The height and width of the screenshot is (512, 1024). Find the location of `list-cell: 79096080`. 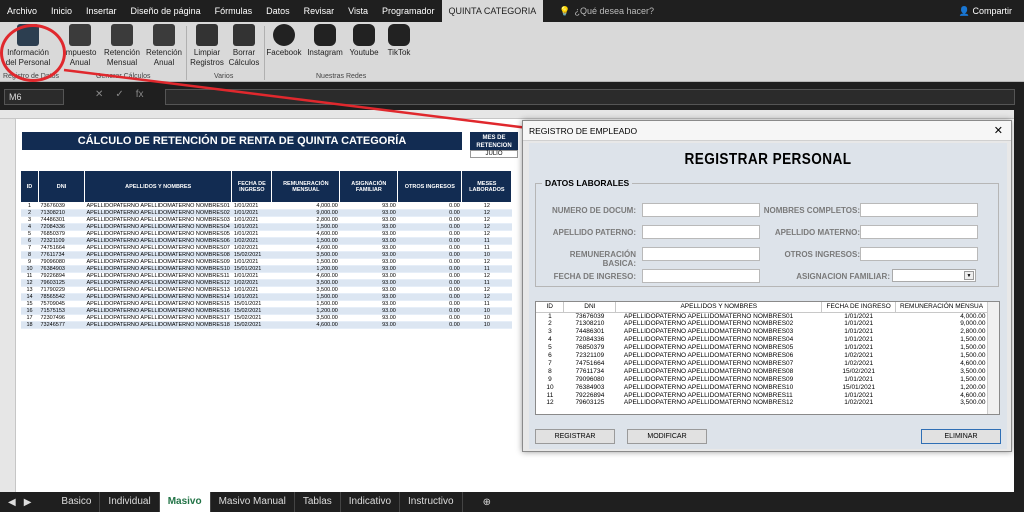

list-cell: 79096080 is located at coordinates (590, 379).